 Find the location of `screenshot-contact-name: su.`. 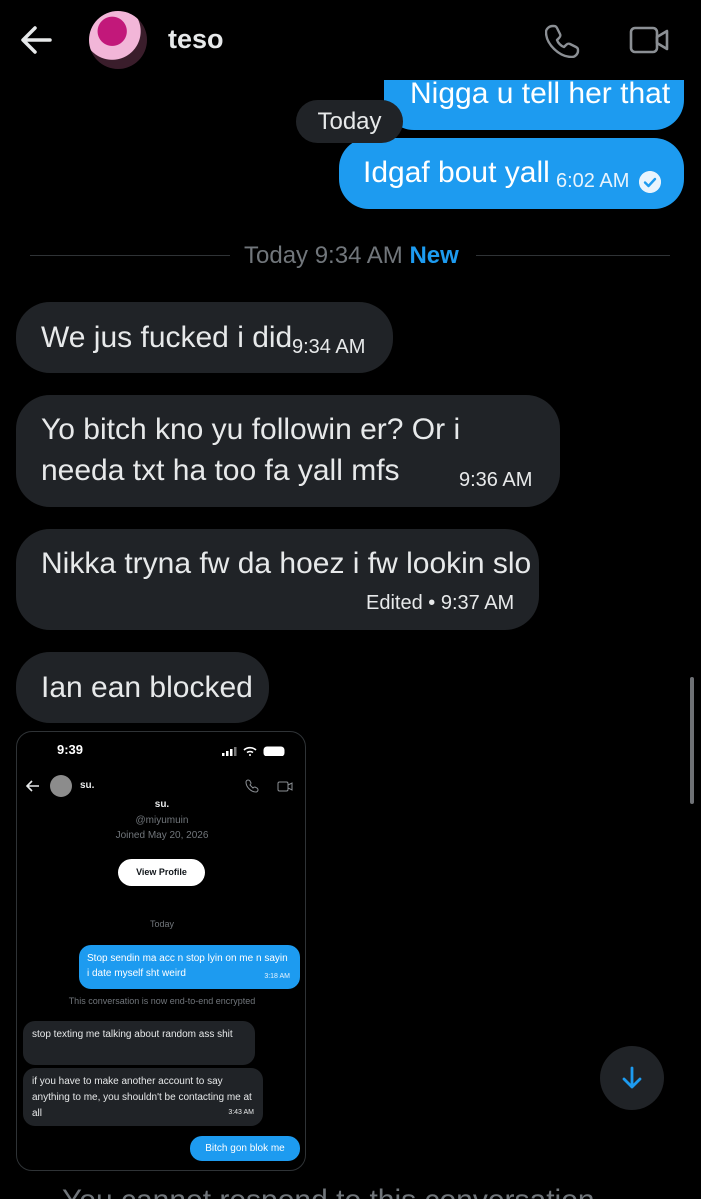

screenshot-contact-name: su. is located at coordinates (87, 785).